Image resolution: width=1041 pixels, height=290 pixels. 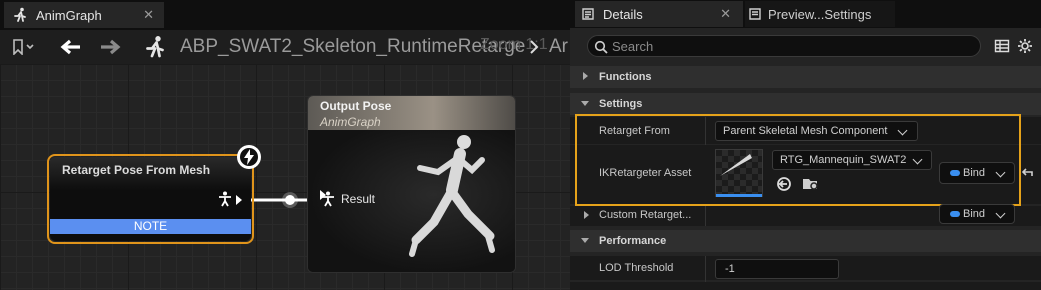 What do you see at coordinates (974, 214) in the screenshot?
I see `bind-label: Bind` at bounding box center [974, 214].